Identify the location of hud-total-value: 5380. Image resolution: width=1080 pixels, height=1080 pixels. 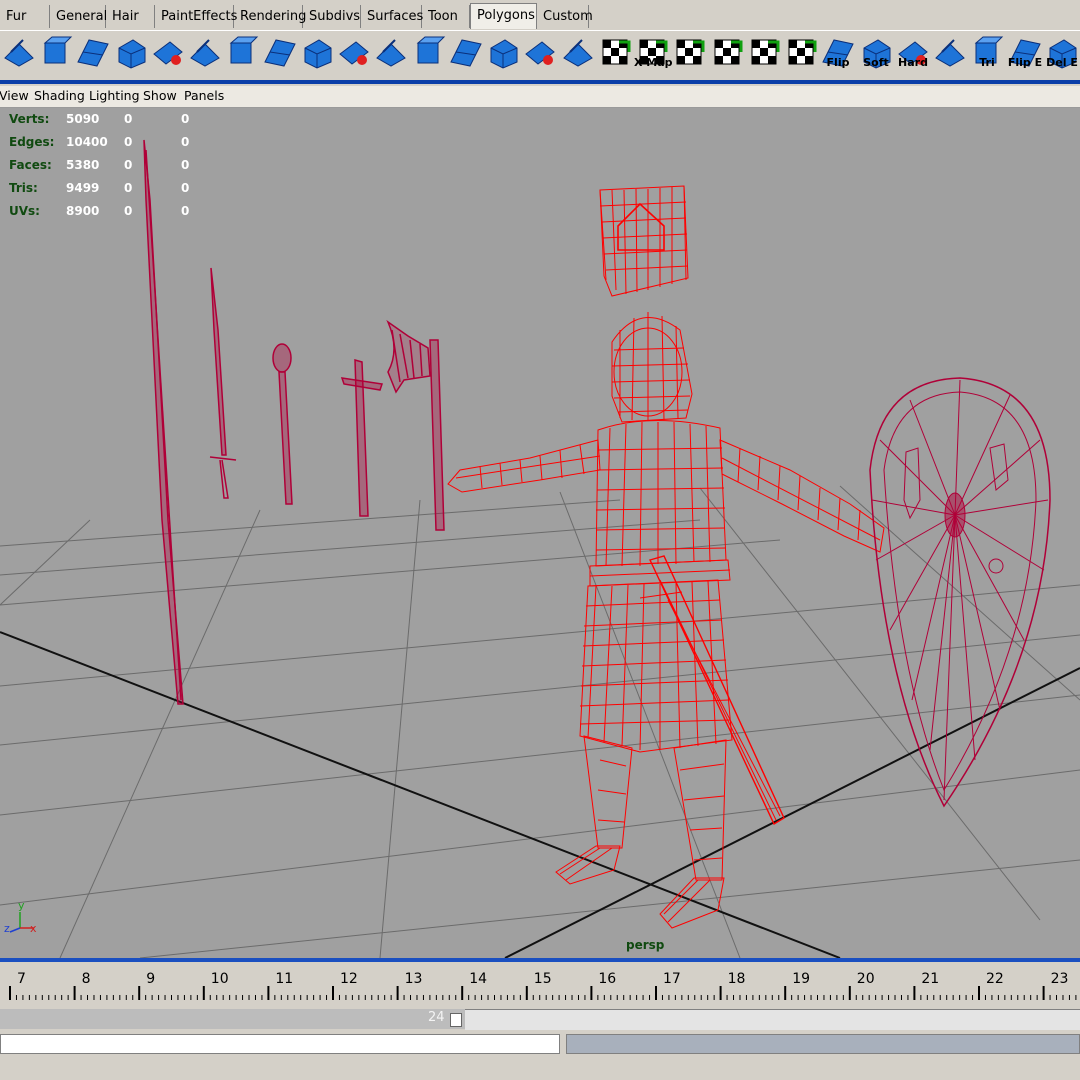
(83, 165).